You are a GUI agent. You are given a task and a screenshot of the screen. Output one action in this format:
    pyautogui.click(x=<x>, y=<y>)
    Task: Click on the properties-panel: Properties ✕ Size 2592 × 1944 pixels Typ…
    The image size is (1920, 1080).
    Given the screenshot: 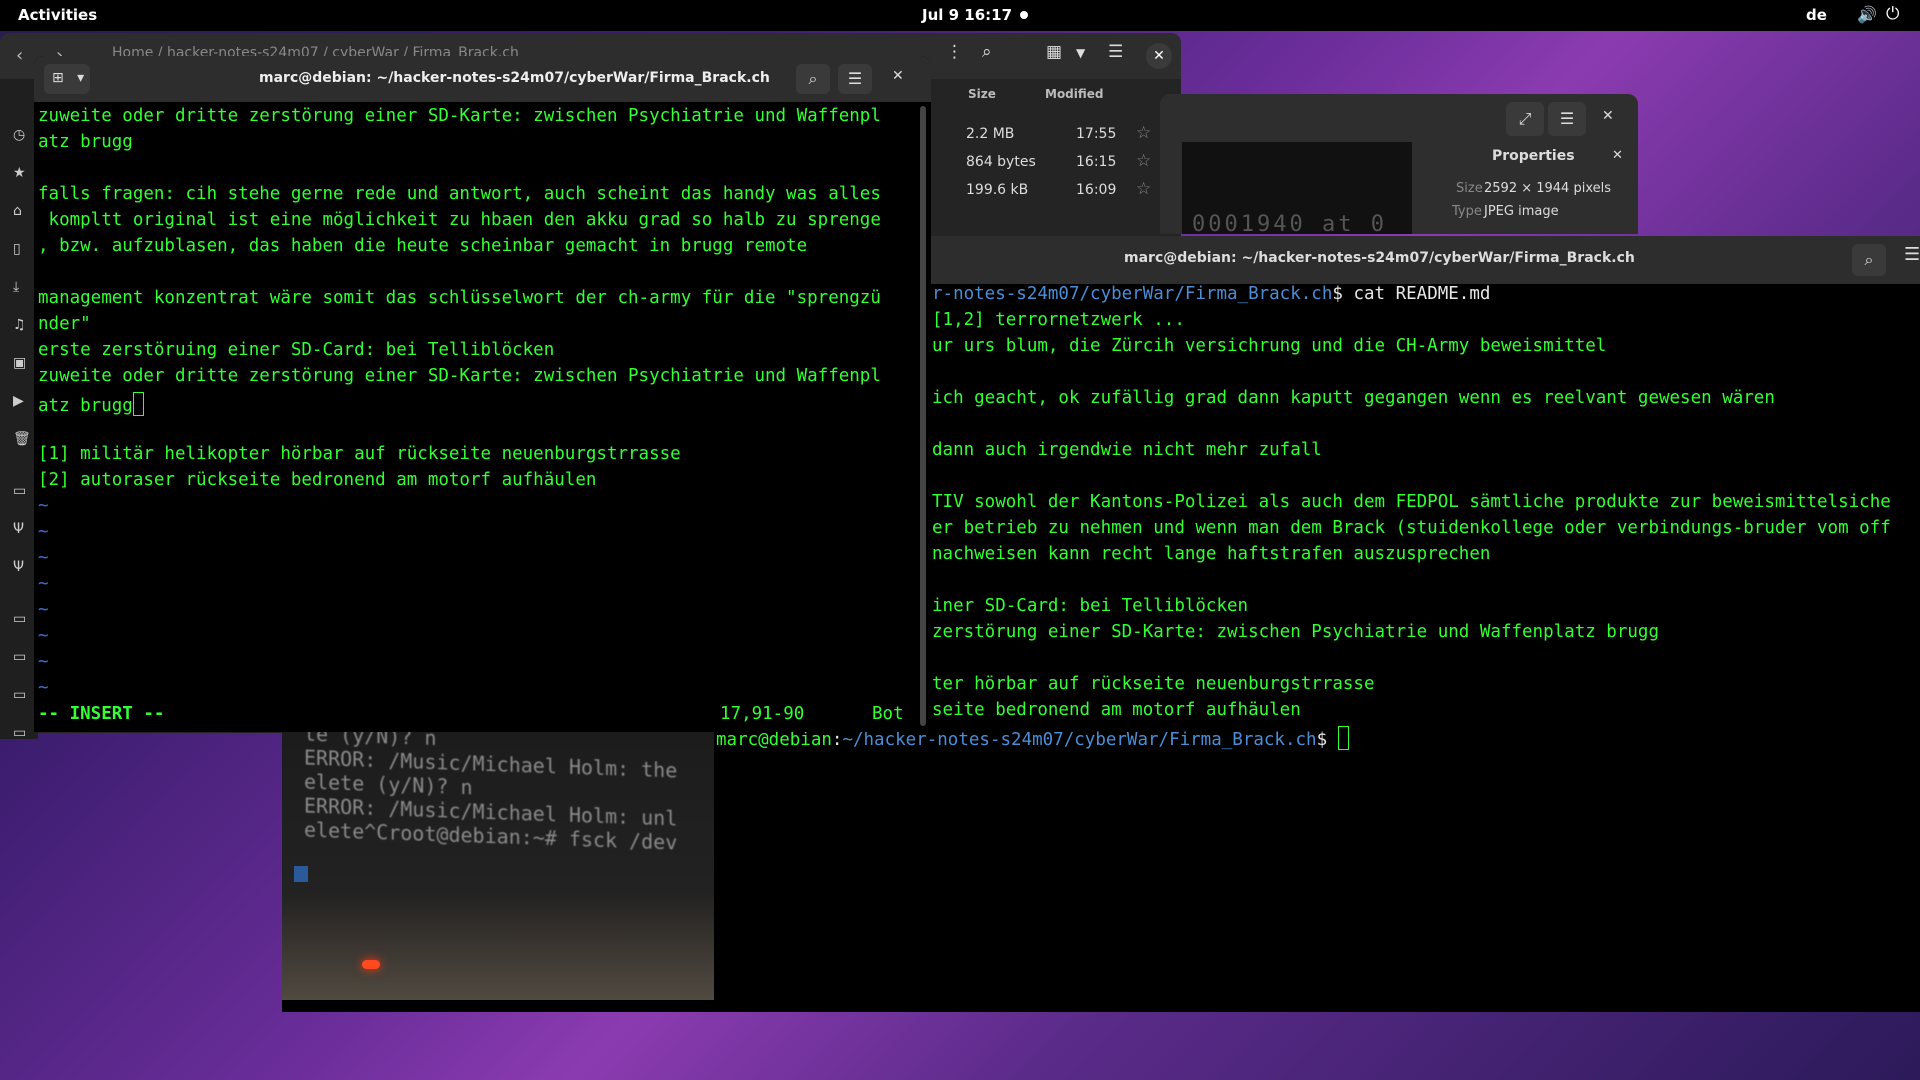 What is the action you would take?
    pyautogui.click(x=1525, y=188)
    